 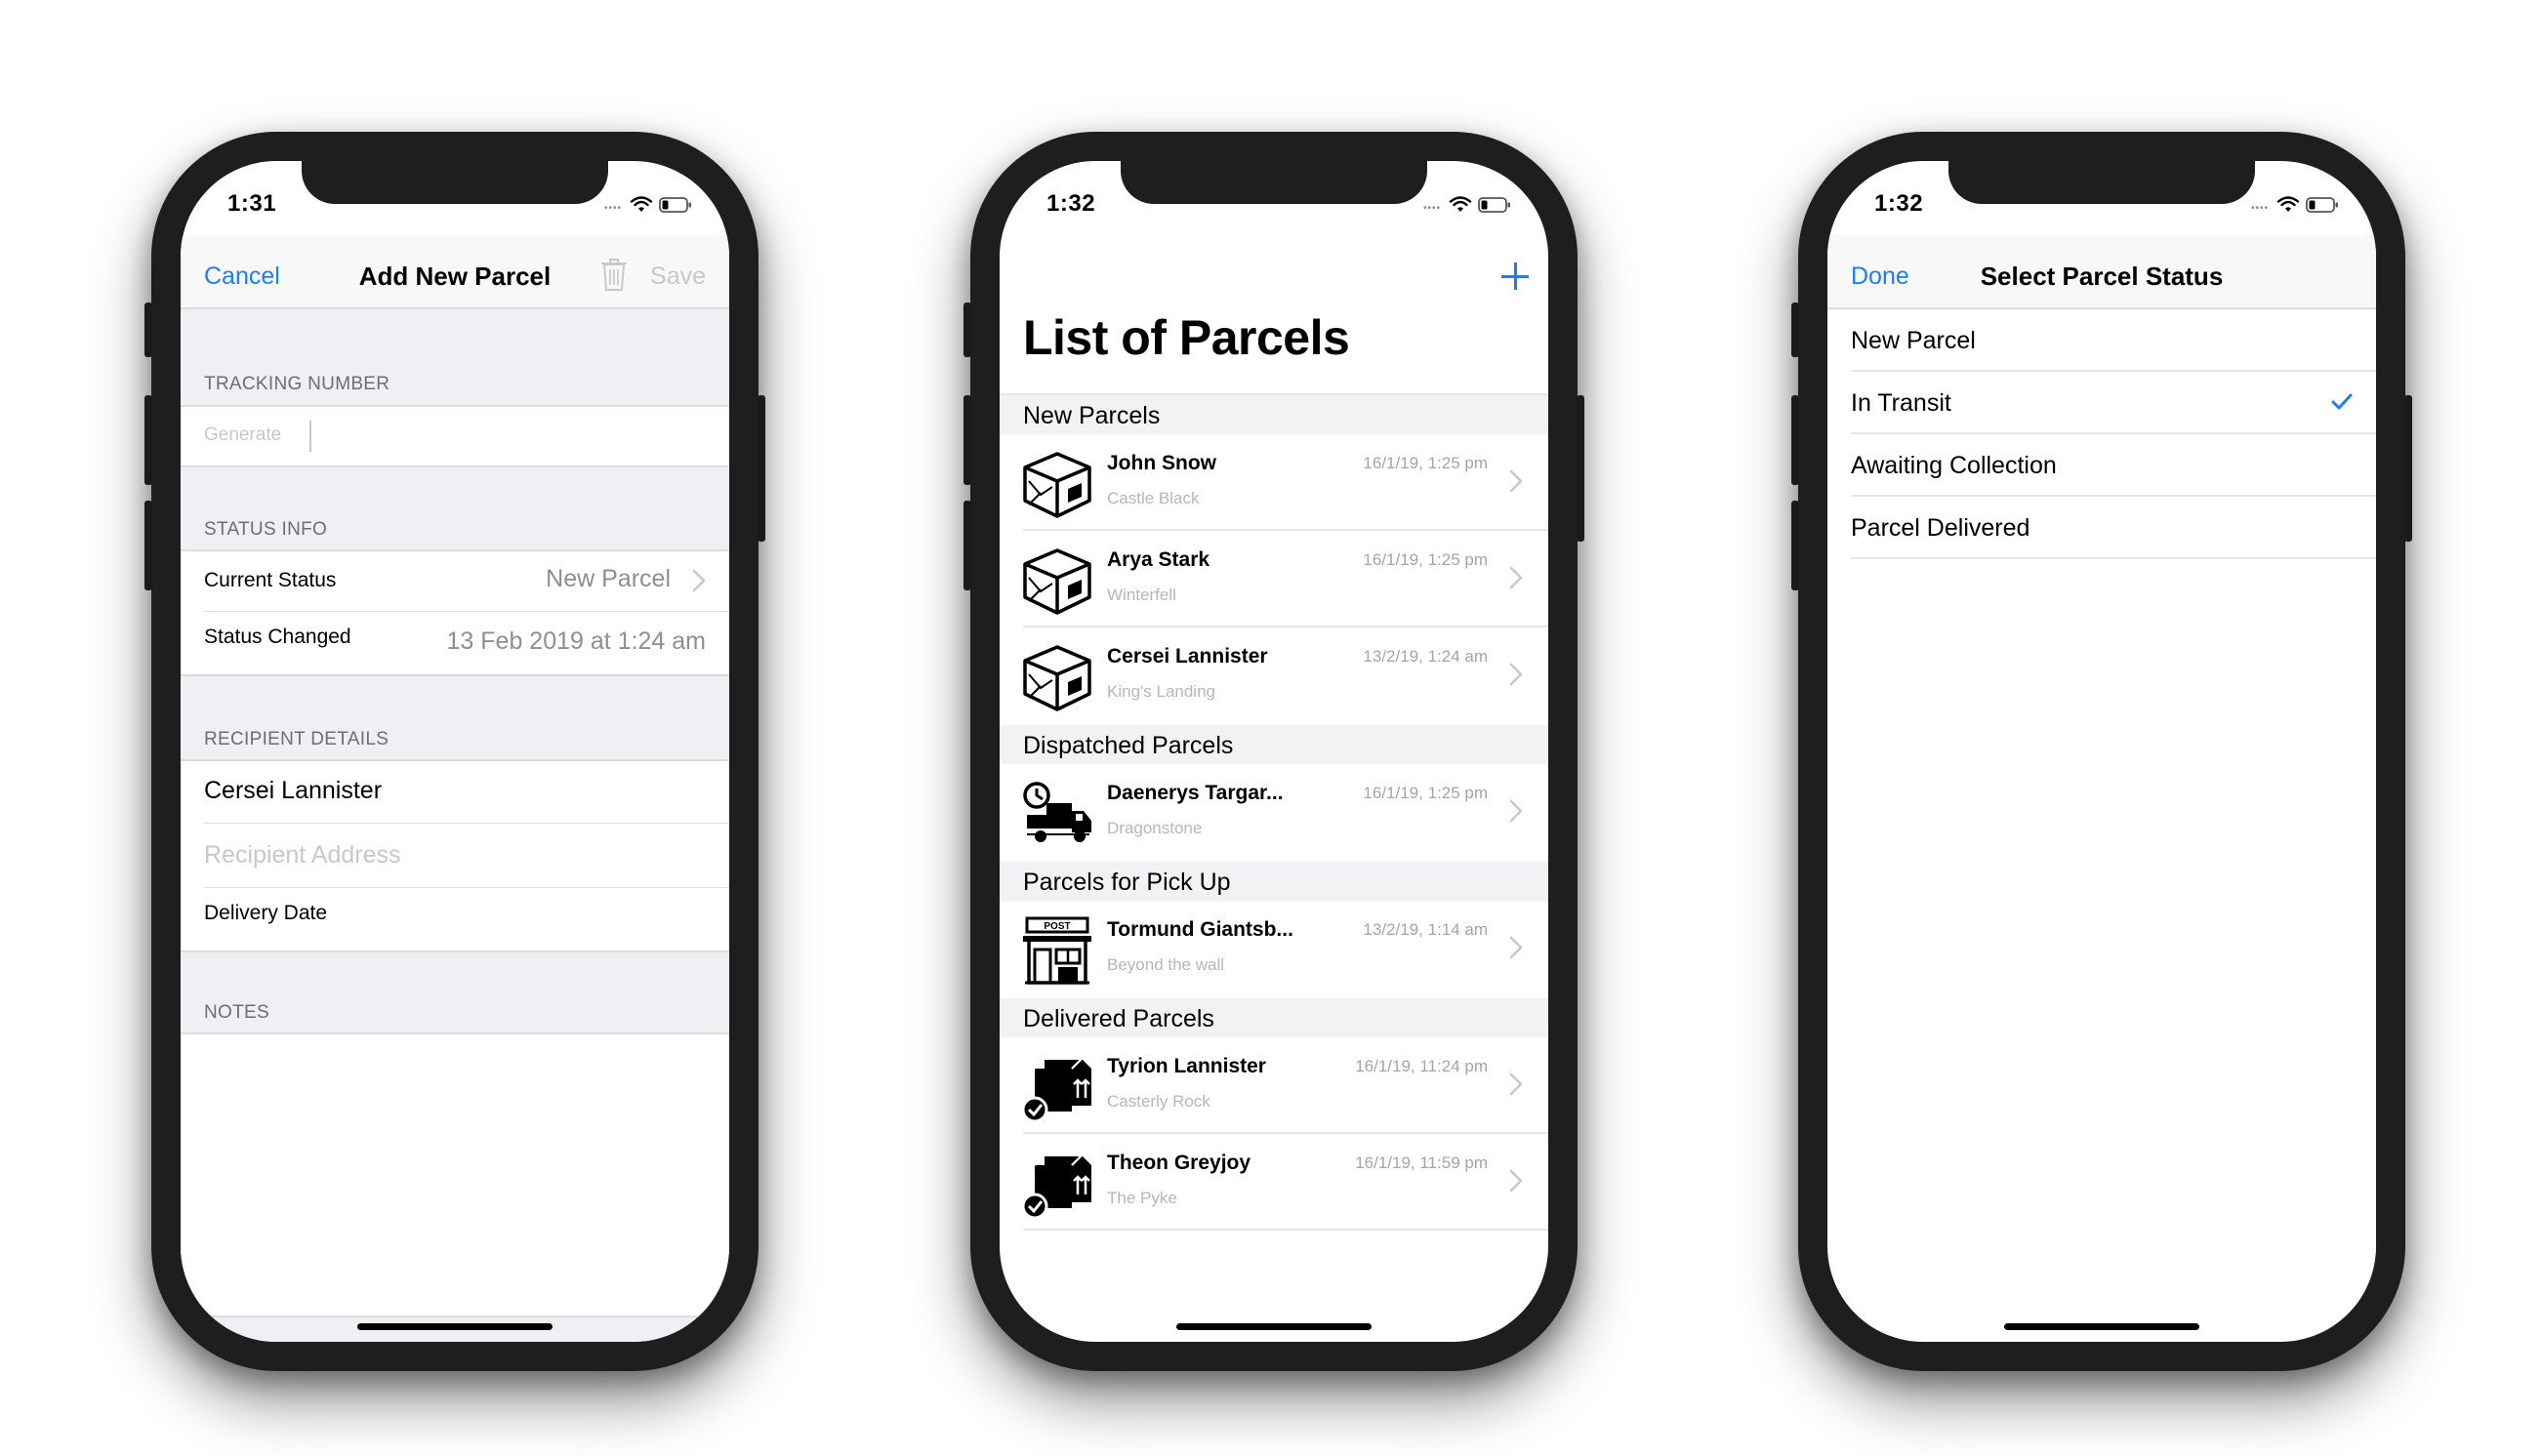 What do you see at coordinates (1421, 1066) in the screenshot?
I see `parcel-date: 16/1/19, 11:24 pm` at bounding box center [1421, 1066].